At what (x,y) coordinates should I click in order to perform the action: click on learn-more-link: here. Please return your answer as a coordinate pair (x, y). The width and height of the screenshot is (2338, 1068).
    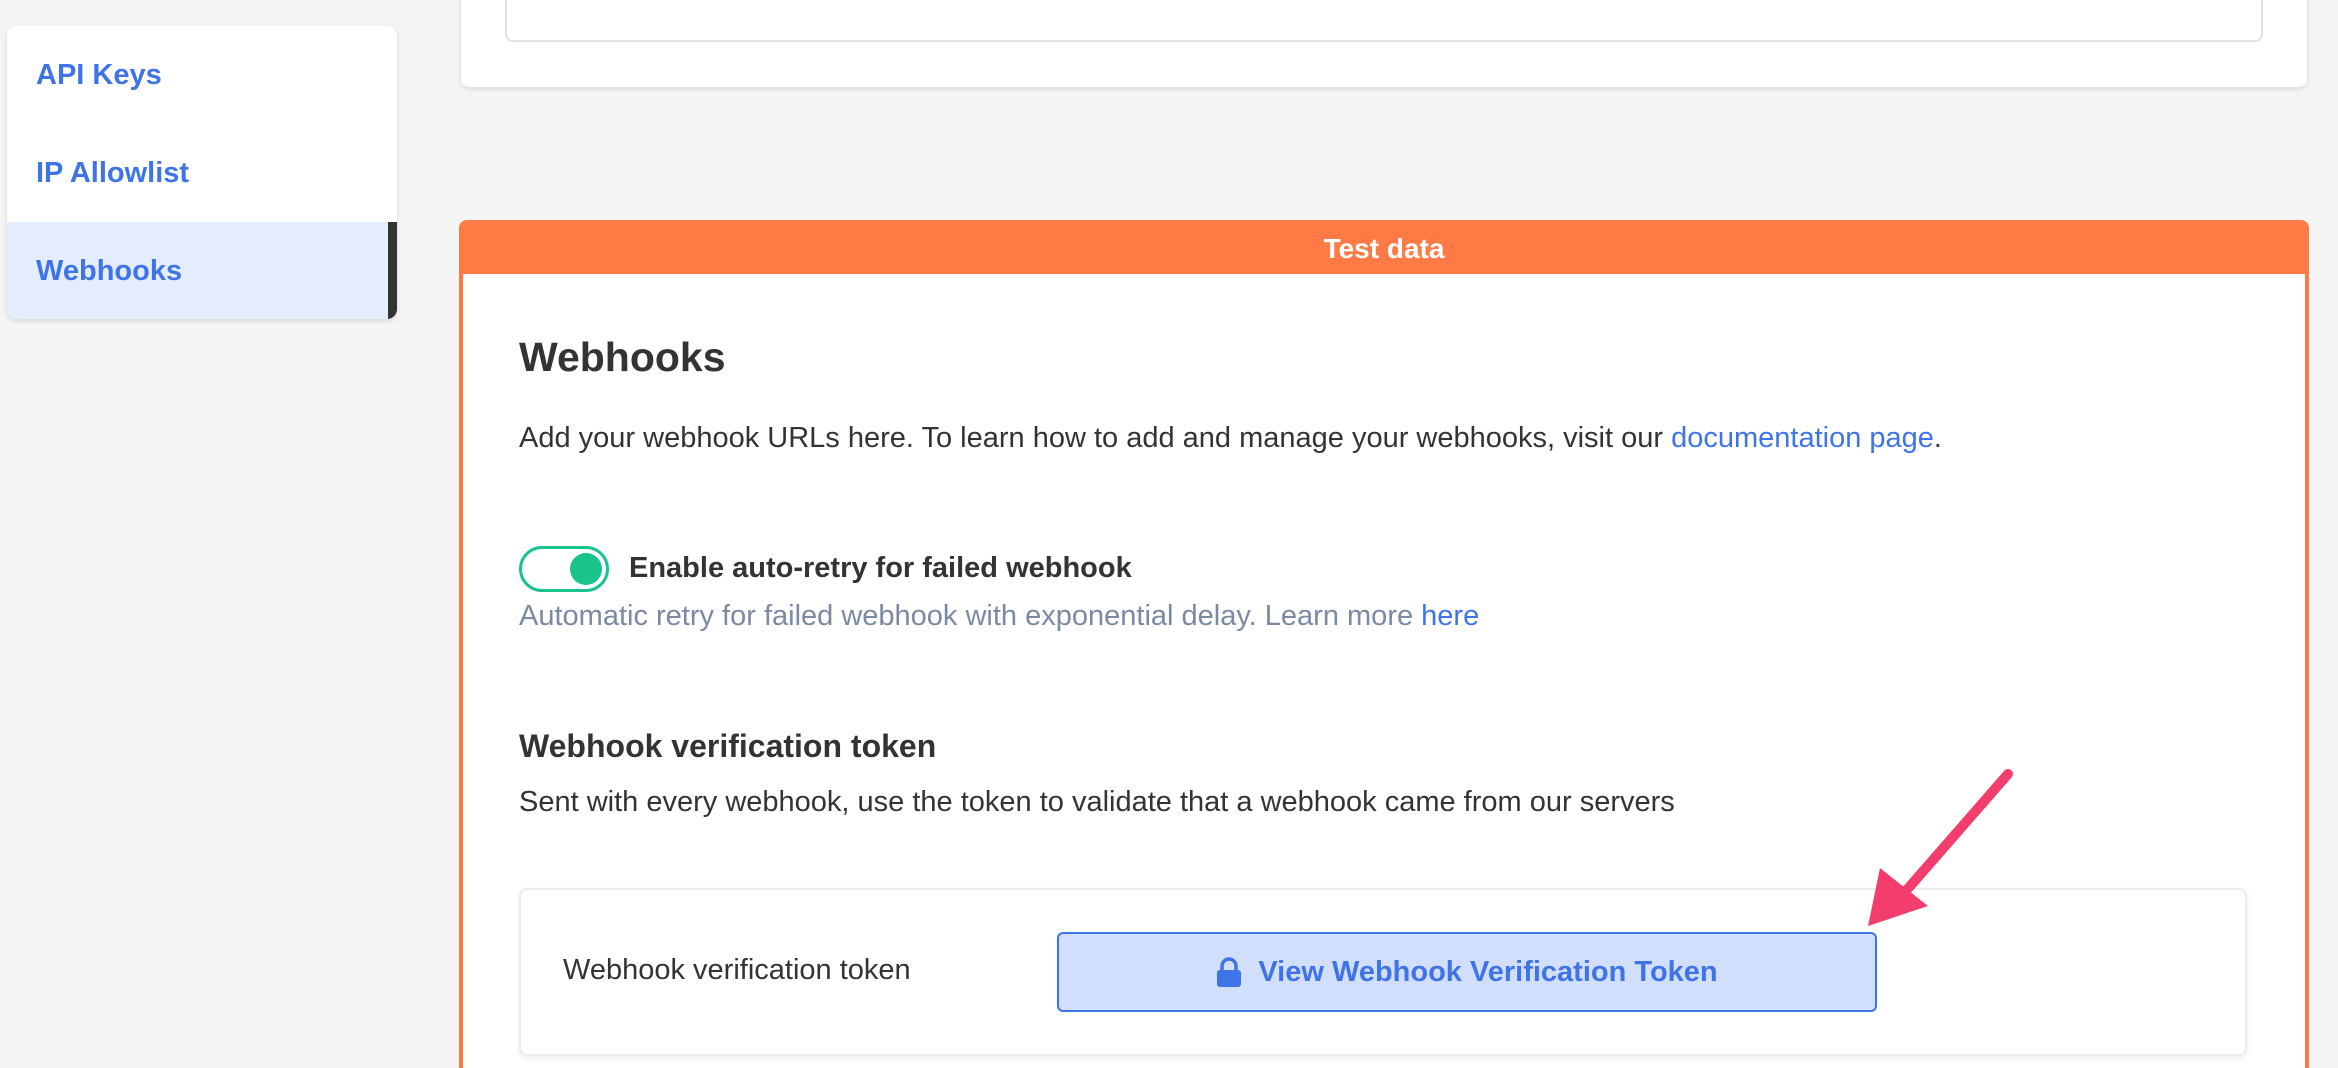
    Looking at the image, I should click on (1450, 616).